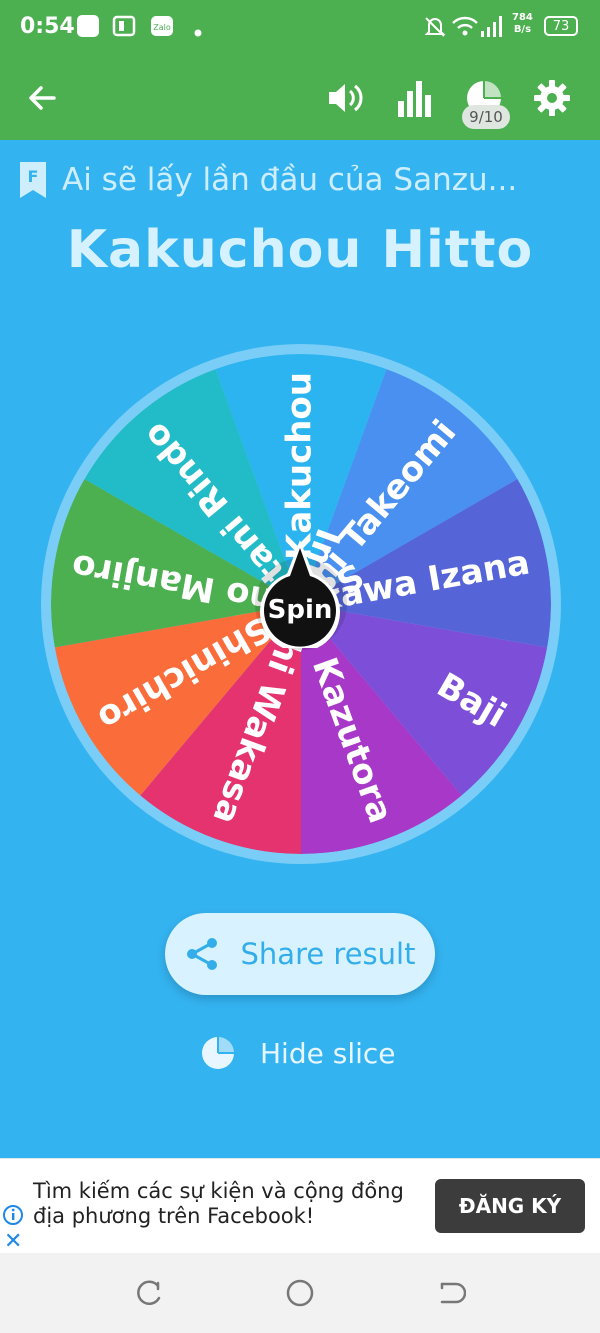  Describe the element at coordinates (13, 1241) in the screenshot. I see `close-icon: ✕` at that location.